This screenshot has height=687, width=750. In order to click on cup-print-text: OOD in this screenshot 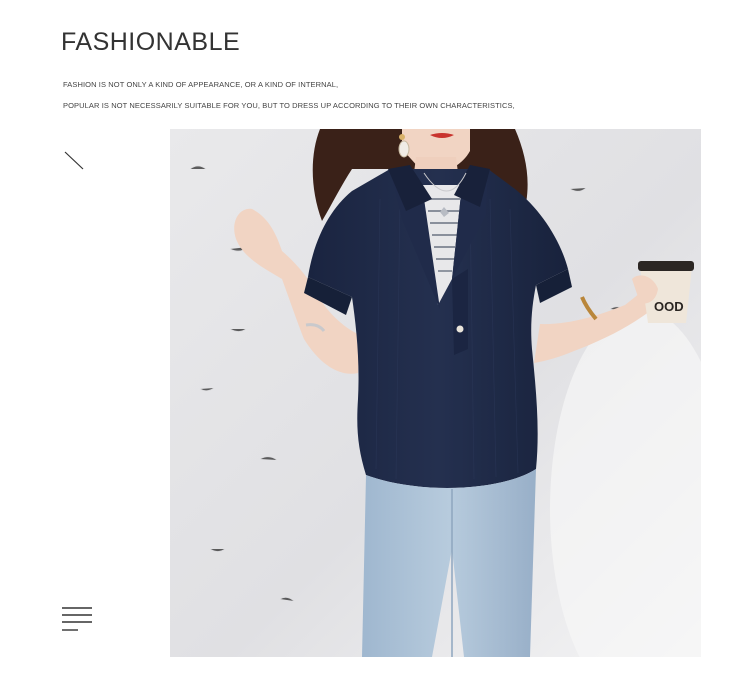, I will do `click(669, 306)`.